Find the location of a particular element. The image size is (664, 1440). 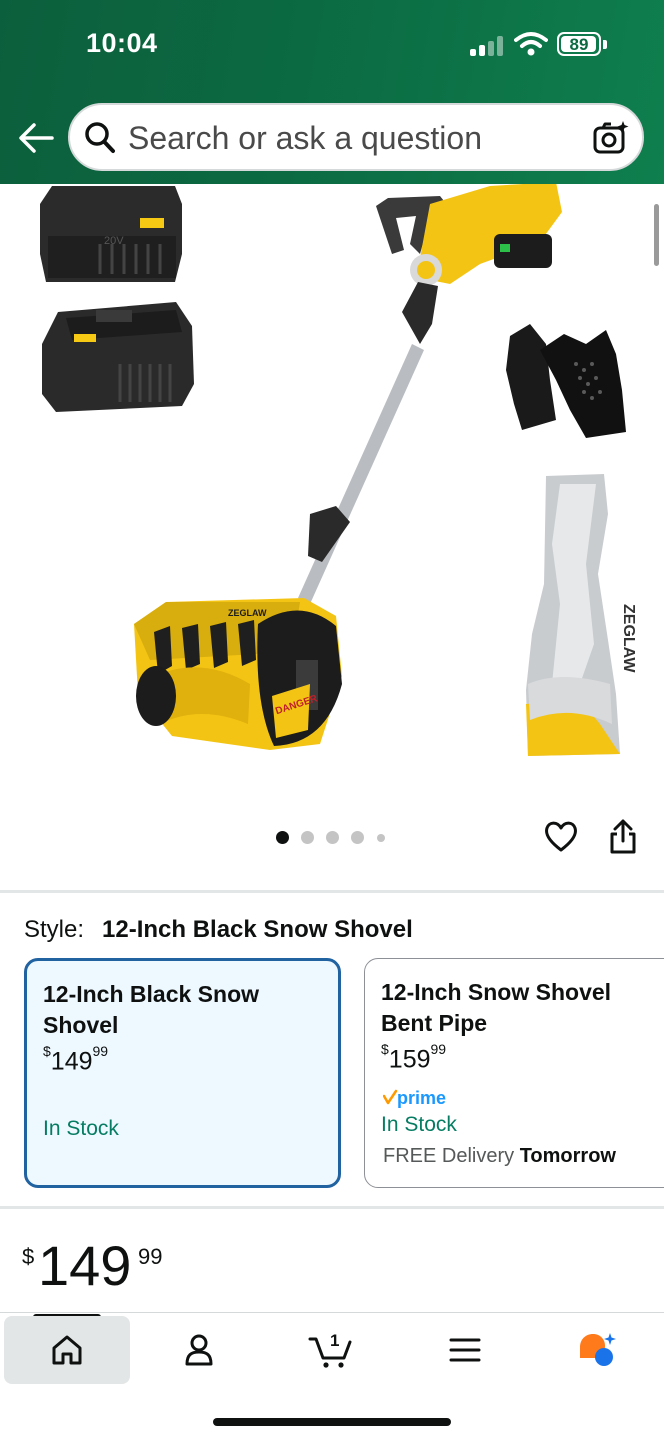

charger-image is located at coordinates (118, 357).